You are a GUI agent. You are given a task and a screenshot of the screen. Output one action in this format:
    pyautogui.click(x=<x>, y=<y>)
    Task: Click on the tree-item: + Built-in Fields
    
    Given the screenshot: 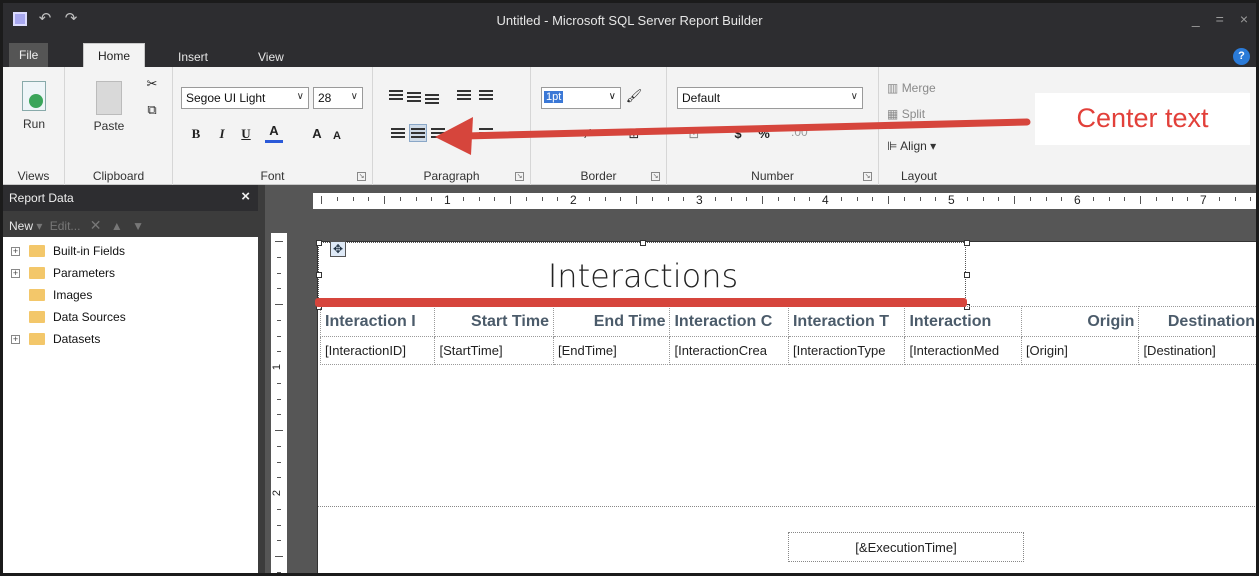 What is the action you would take?
    pyautogui.click(x=130, y=254)
    